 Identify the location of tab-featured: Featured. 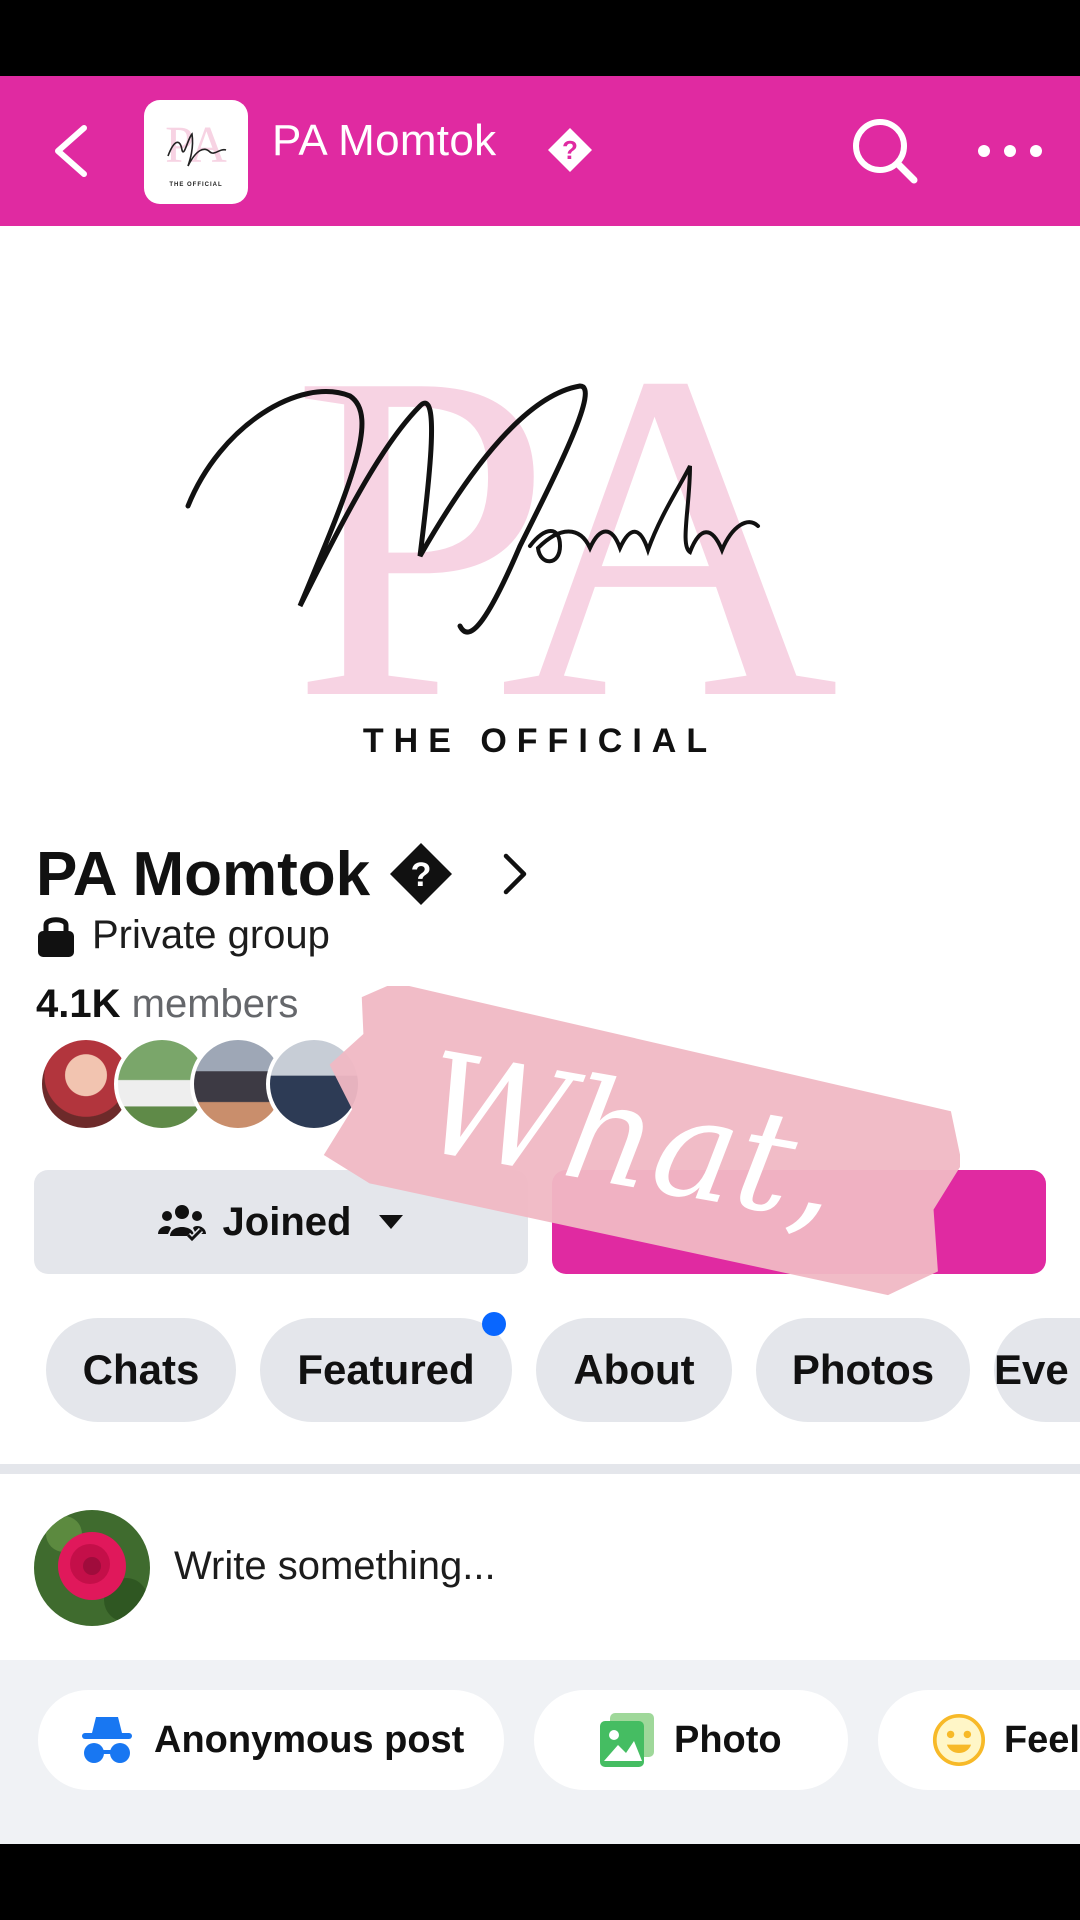
(386, 1367).